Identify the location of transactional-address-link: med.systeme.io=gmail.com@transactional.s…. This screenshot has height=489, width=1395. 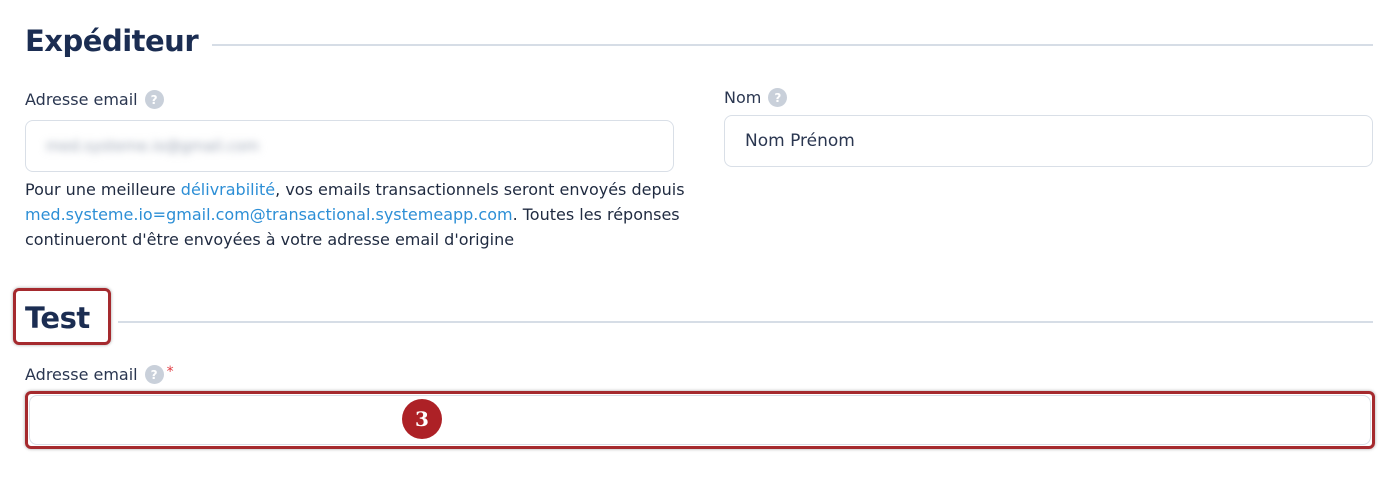
(269, 214).